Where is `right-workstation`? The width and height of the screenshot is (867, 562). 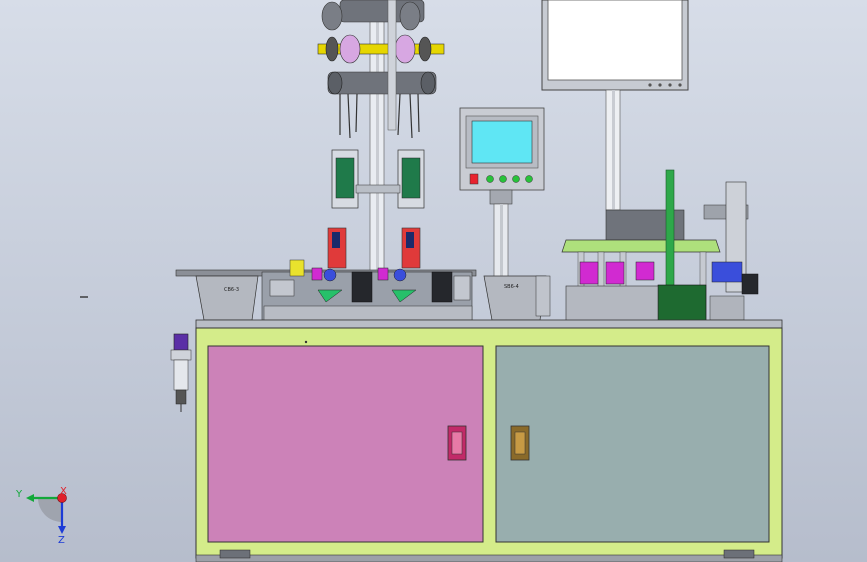
right-workstation is located at coordinates (660, 246).